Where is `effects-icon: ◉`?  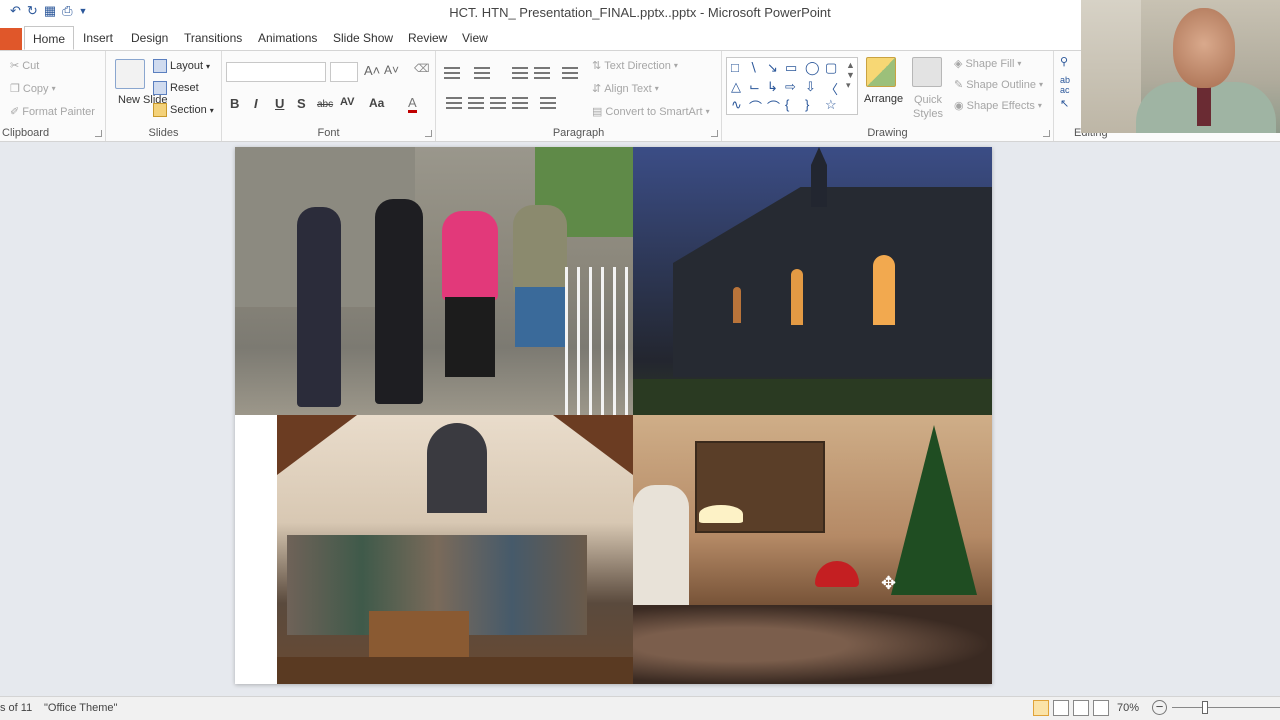 effects-icon: ◉ is located at coordinates (959, 106).